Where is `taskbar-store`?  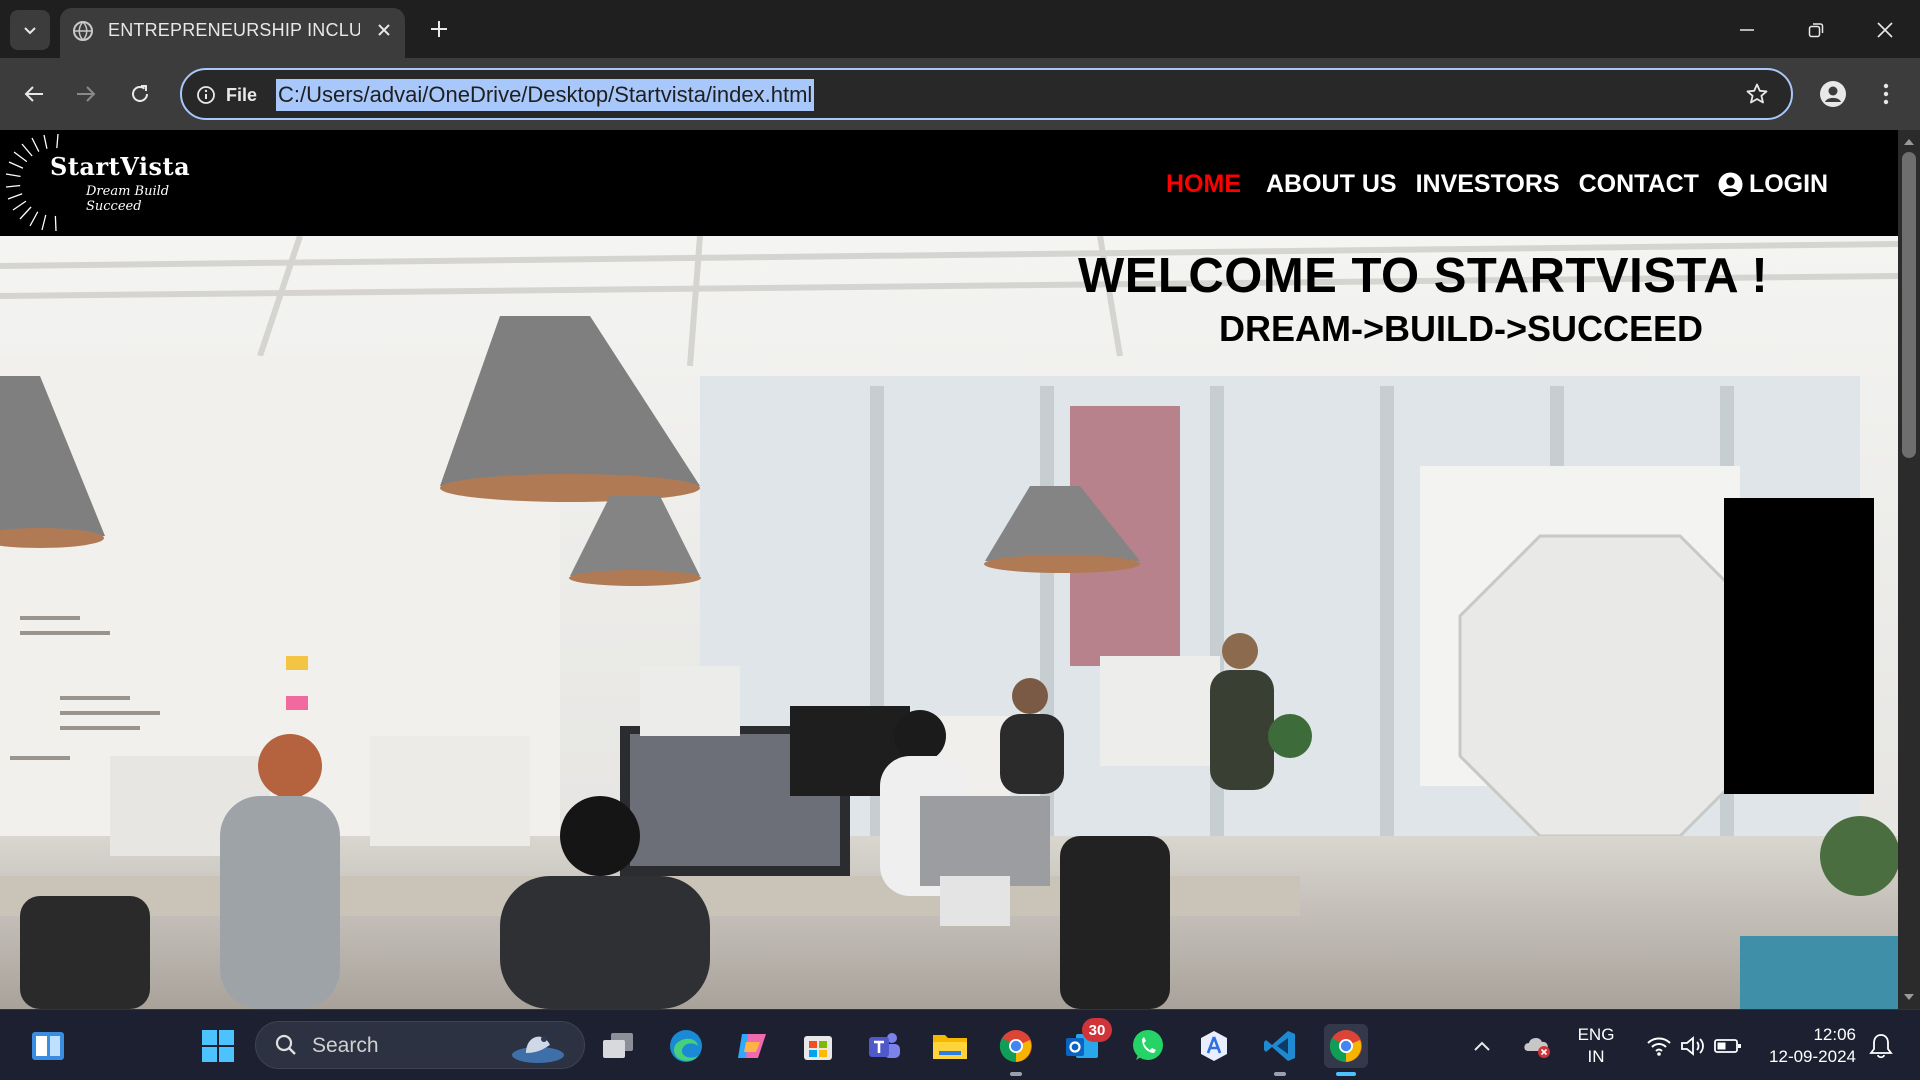
taskbar-store is located at coordinates (818, 1046).